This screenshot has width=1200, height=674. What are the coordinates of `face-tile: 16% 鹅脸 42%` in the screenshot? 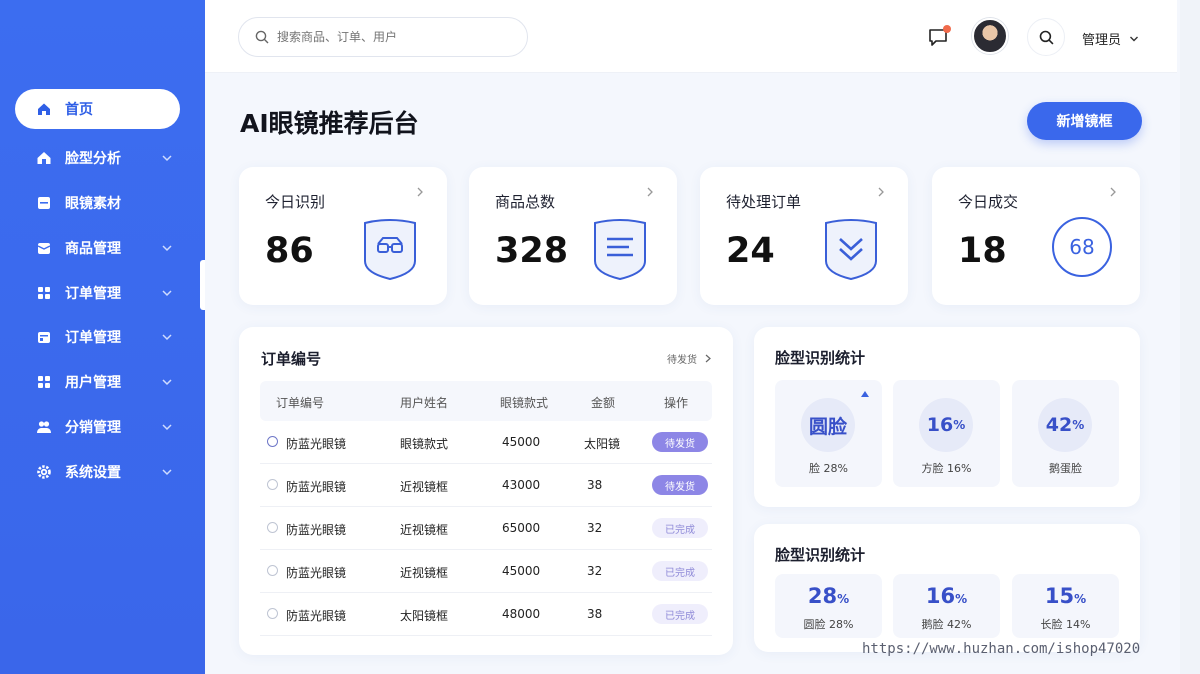 It's located at (946, 606).